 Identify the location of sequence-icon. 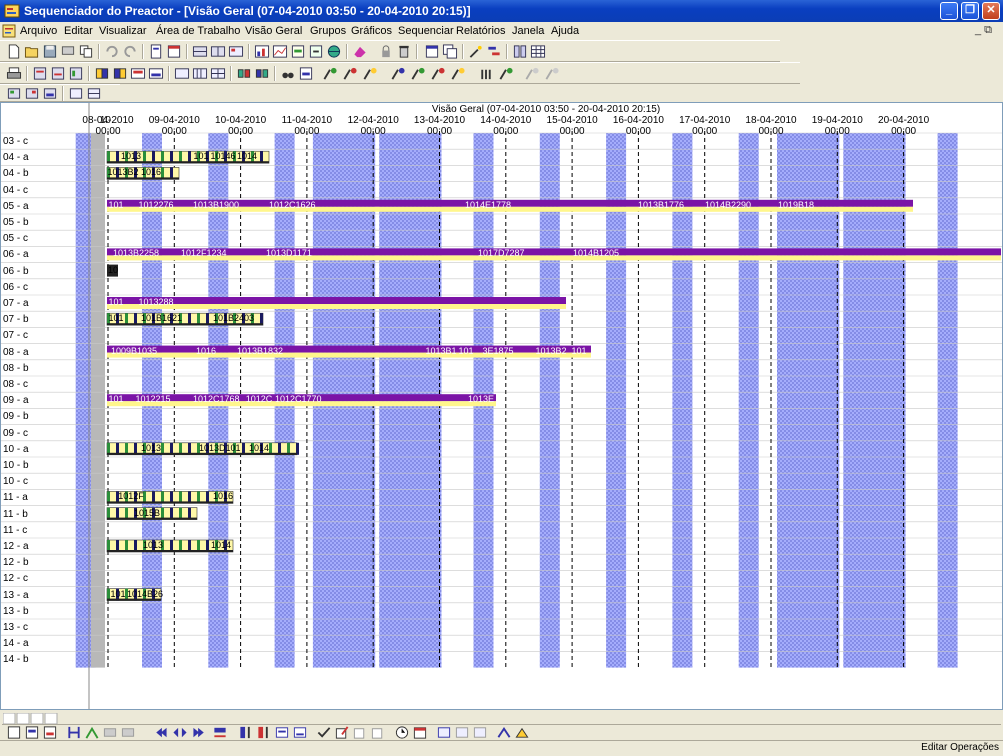
(330, 73).